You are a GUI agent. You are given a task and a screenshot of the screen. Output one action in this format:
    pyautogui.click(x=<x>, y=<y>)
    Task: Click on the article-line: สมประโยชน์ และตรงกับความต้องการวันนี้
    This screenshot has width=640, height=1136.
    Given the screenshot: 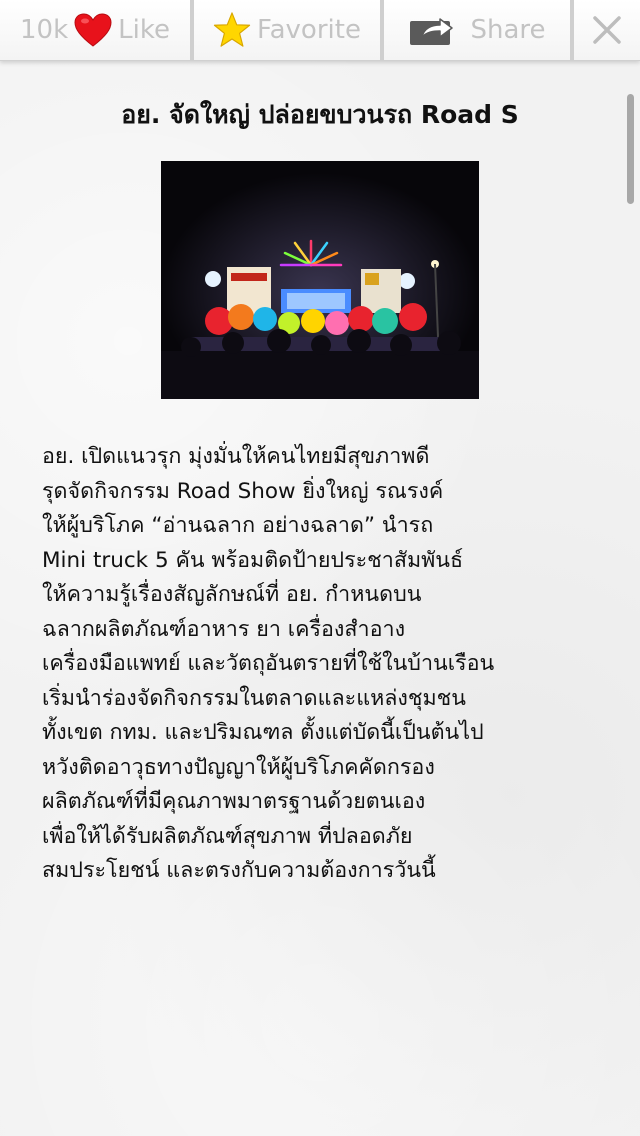 What is the action you would take?
    pyautogui.click(x=239, y=870)
    